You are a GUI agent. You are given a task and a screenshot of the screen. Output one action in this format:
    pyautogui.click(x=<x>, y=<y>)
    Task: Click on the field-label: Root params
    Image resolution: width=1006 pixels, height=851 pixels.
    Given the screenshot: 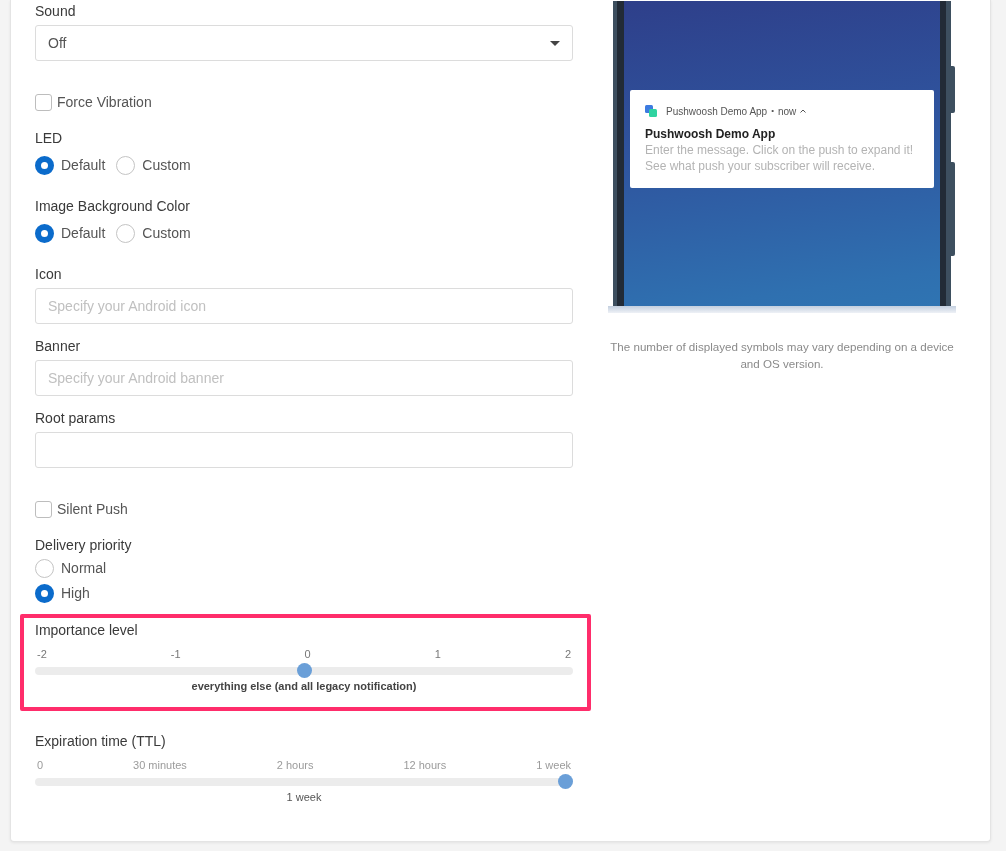 What is the action you would take?
    pyautogui.click(x=75, y=418)
    